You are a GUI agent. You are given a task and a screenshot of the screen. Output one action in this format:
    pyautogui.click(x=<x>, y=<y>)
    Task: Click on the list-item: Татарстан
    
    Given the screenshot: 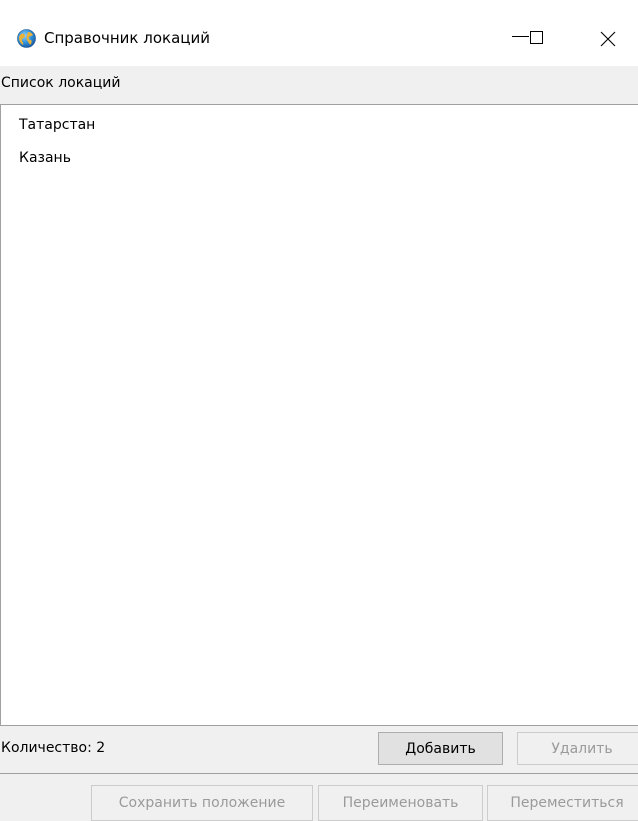 What is the action you would take?
    pyautogui.click(x=57, y=125)
    